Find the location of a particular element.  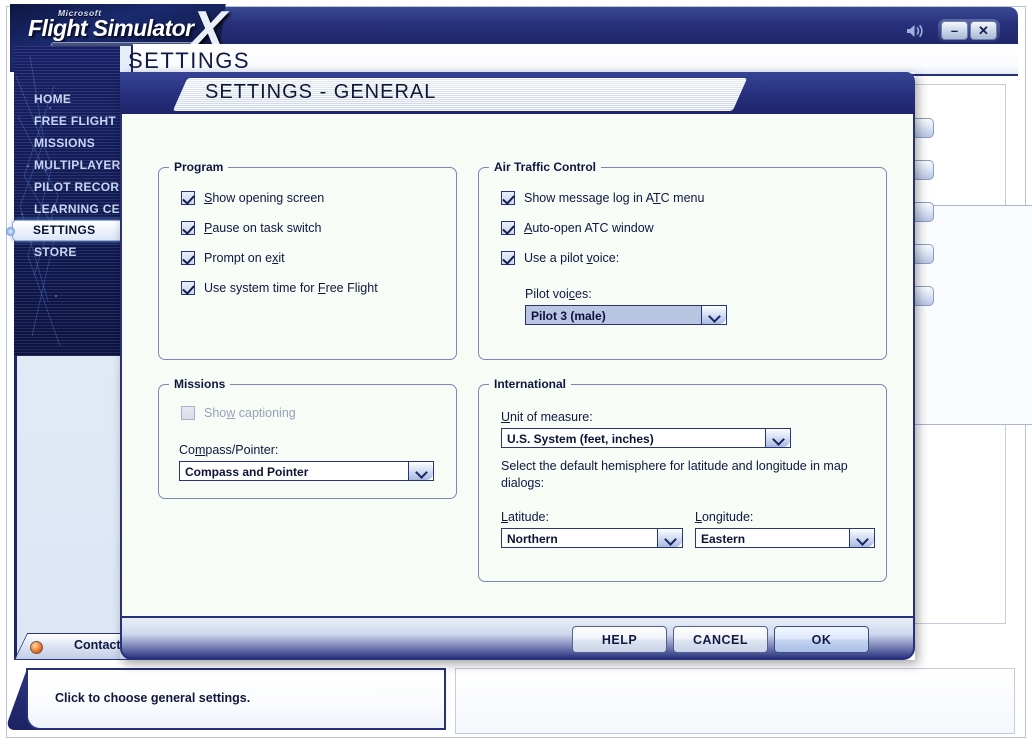

sidebar-item-pilot-records: PILOT RECORDS is located at coordinates (75, 187).